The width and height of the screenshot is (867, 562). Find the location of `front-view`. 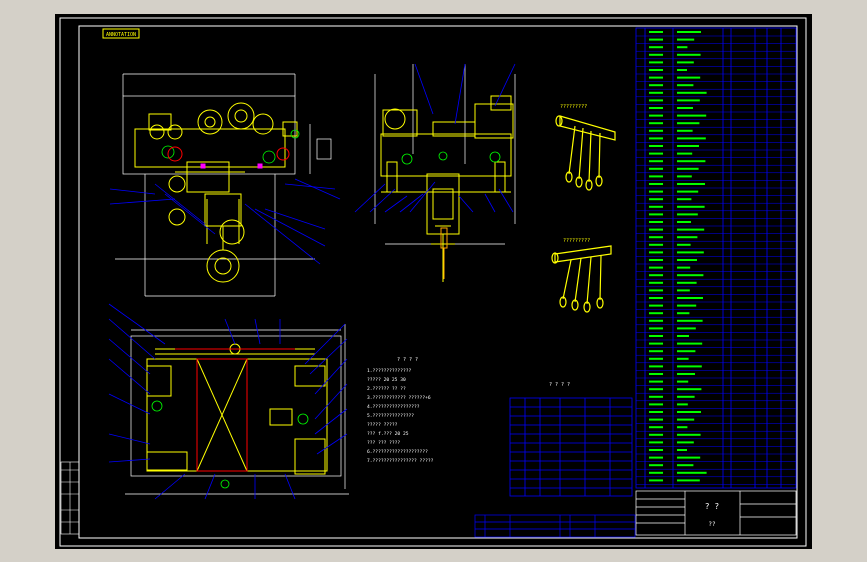

front-view is located at coordinates (225, 185).